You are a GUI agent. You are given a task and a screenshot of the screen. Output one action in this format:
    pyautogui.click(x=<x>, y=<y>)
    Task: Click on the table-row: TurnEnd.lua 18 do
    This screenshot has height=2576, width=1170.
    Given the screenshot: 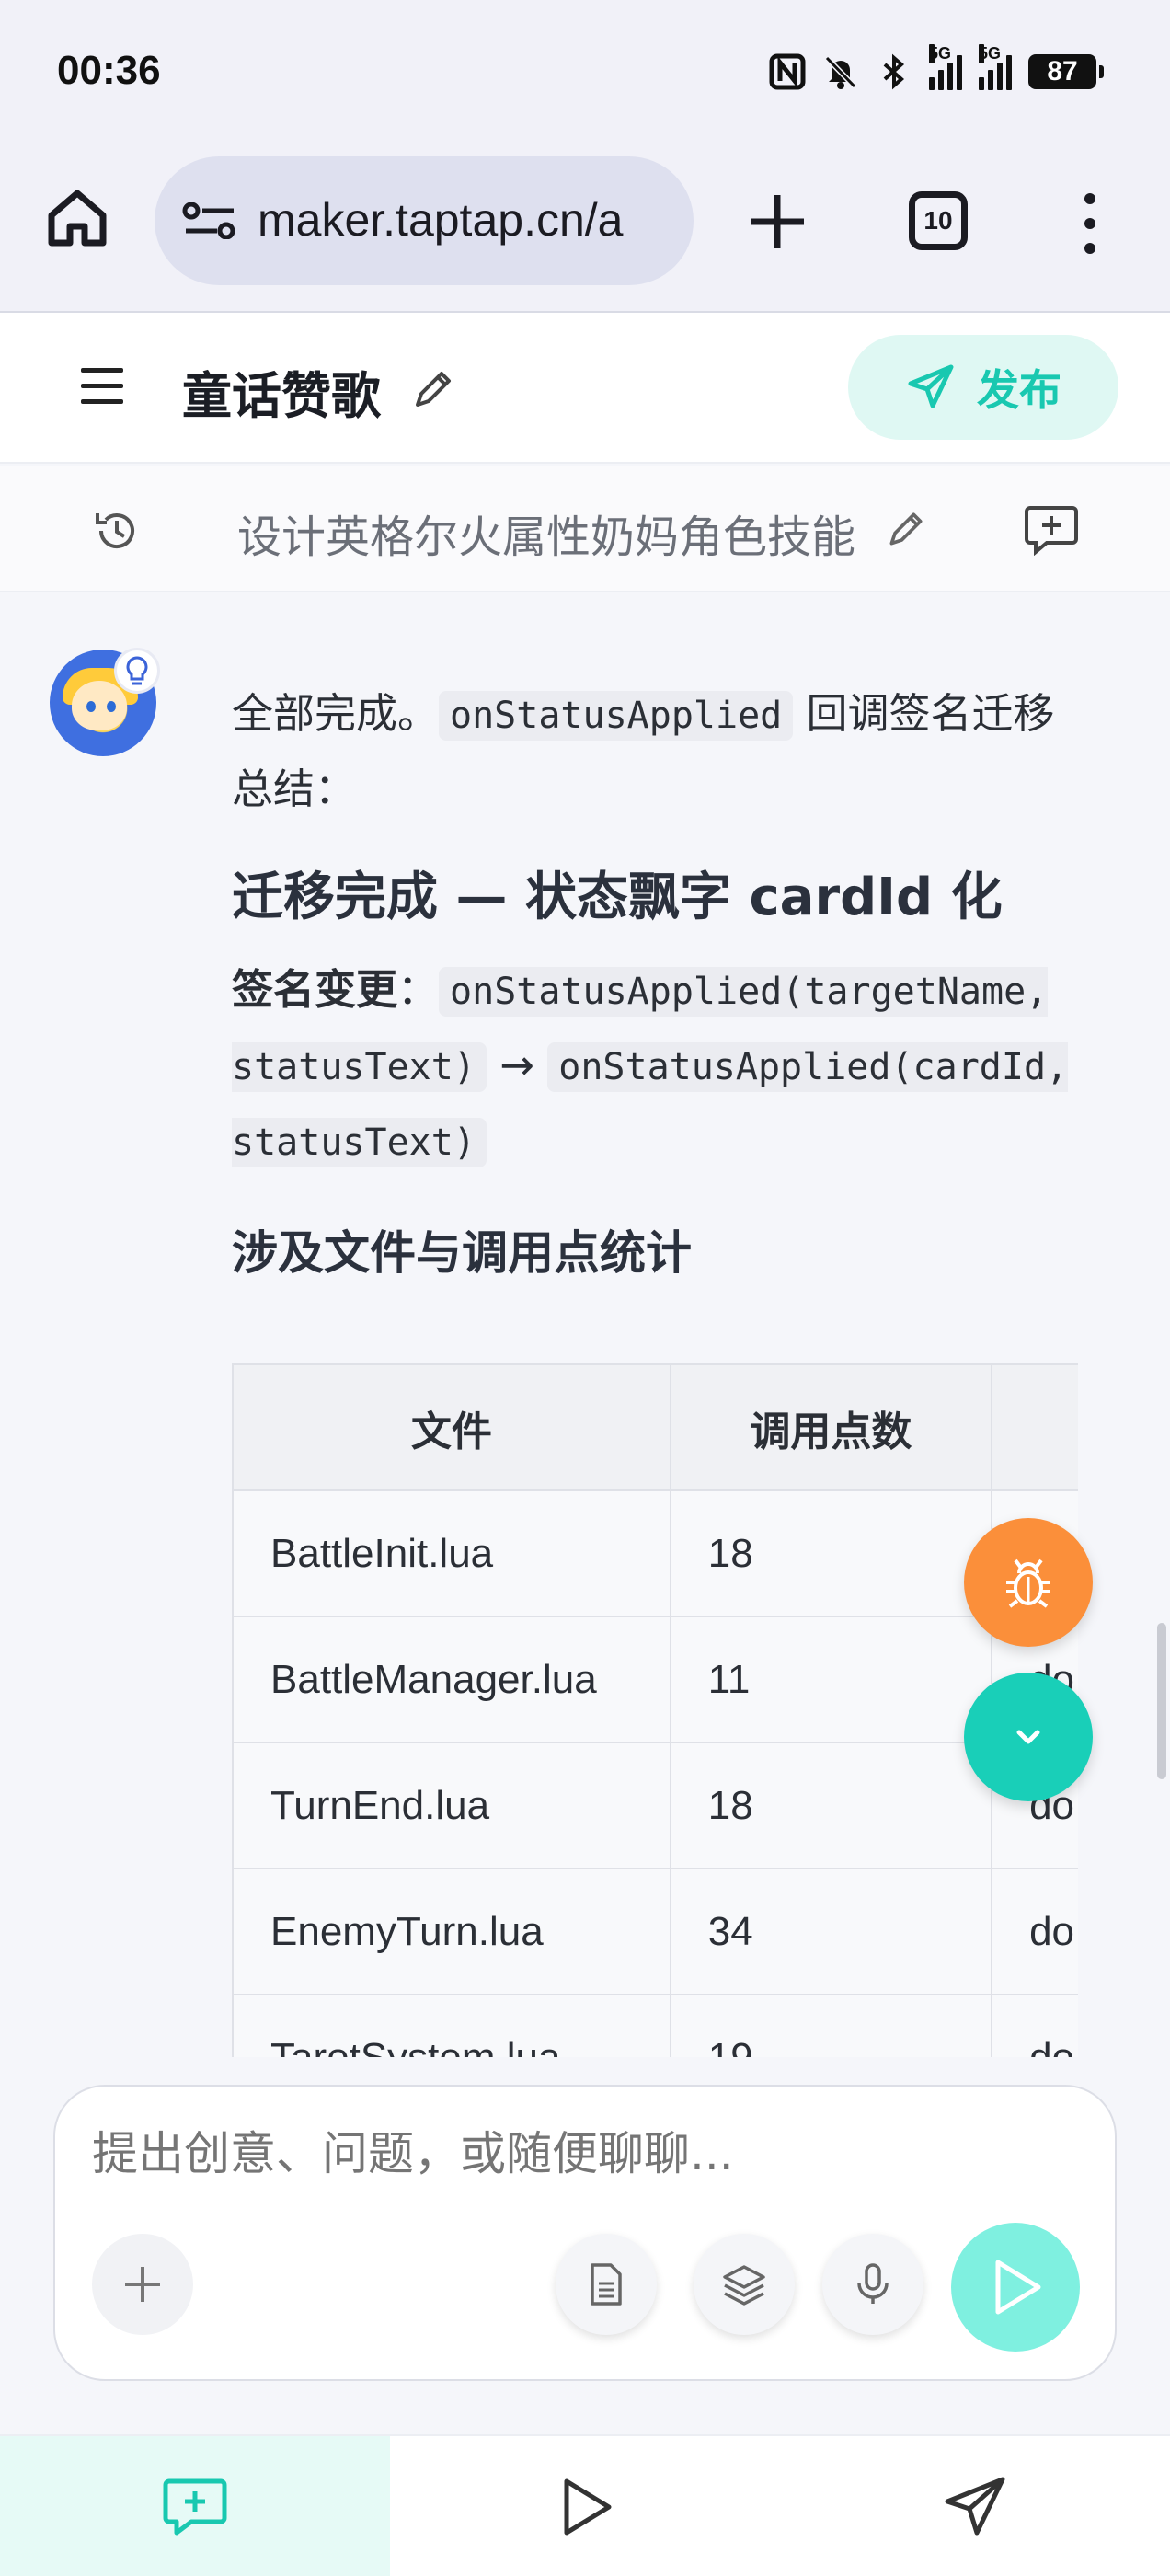 What is the action you would take?
    pyautogui.click(x=655, y=1805)
    